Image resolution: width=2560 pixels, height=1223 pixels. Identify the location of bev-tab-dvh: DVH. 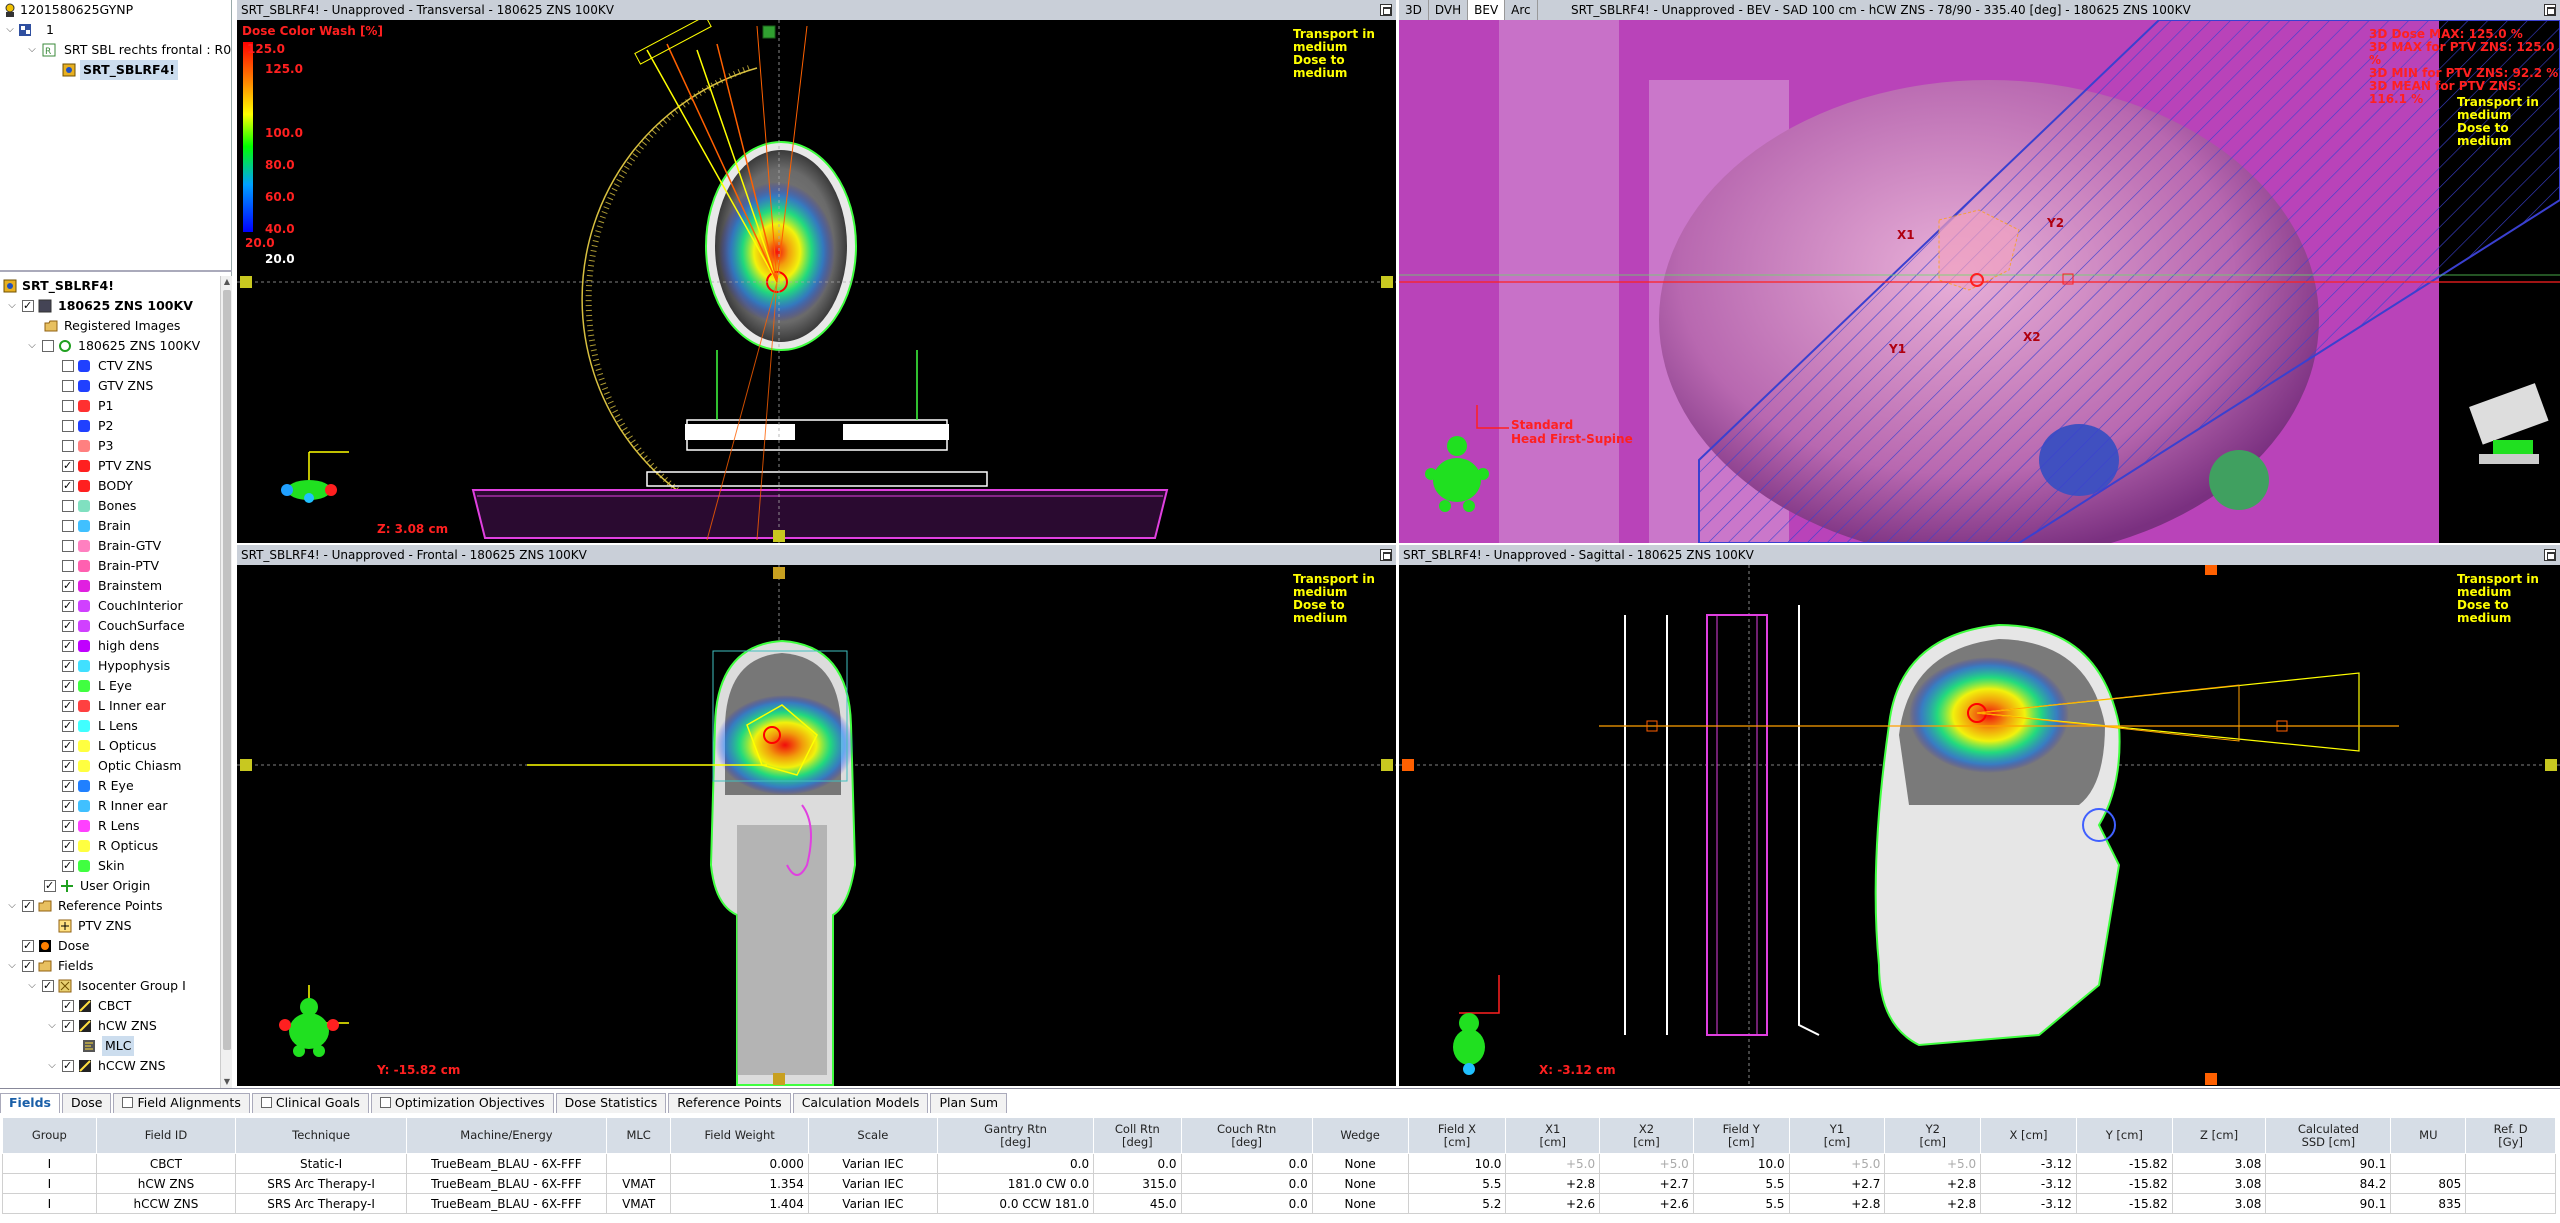
(1448, 10).